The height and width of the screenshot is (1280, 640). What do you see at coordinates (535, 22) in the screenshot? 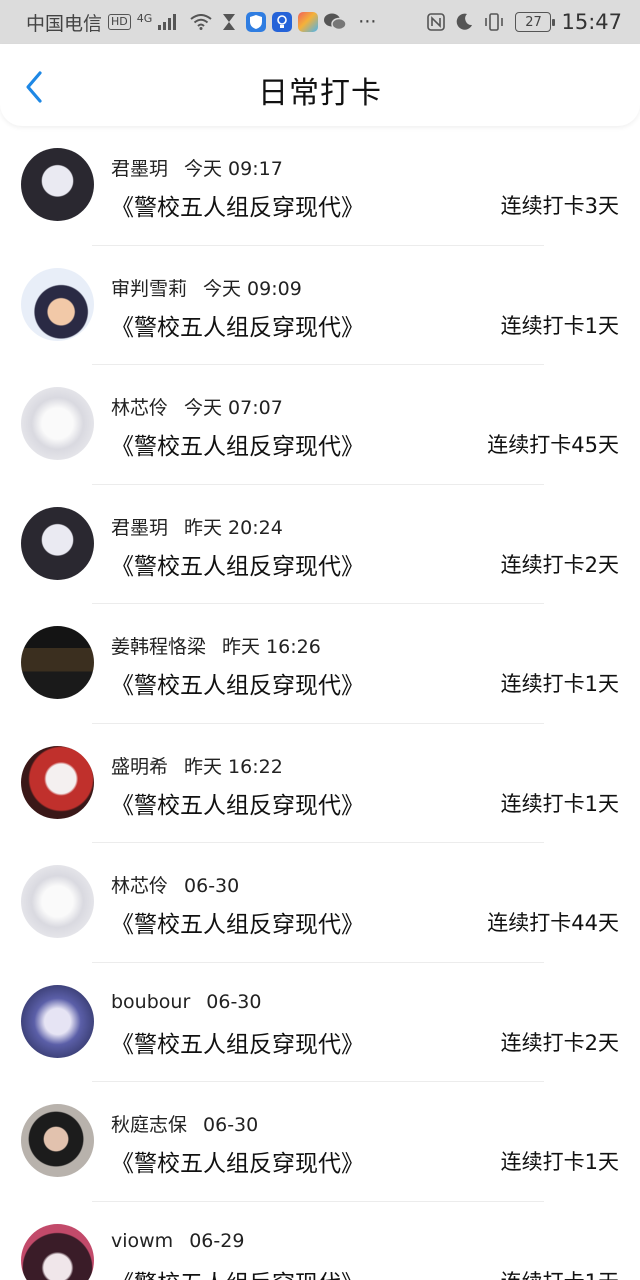
I see `battery-icon: 27` at bounding box center [535, 22].